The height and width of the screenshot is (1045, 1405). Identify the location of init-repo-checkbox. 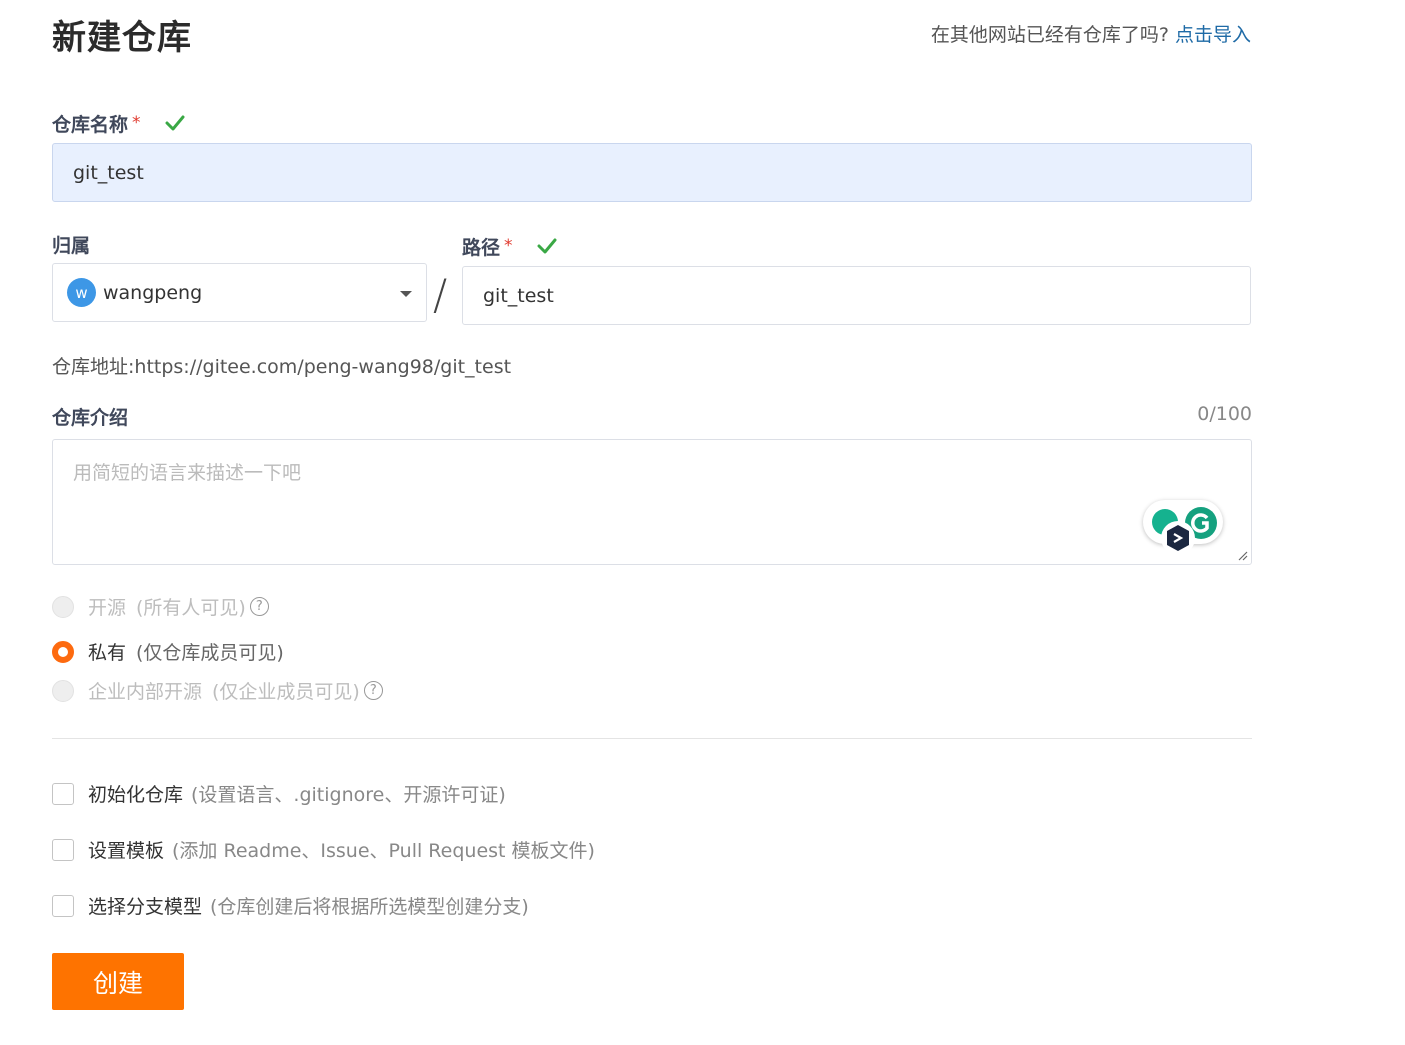
(63, 793).